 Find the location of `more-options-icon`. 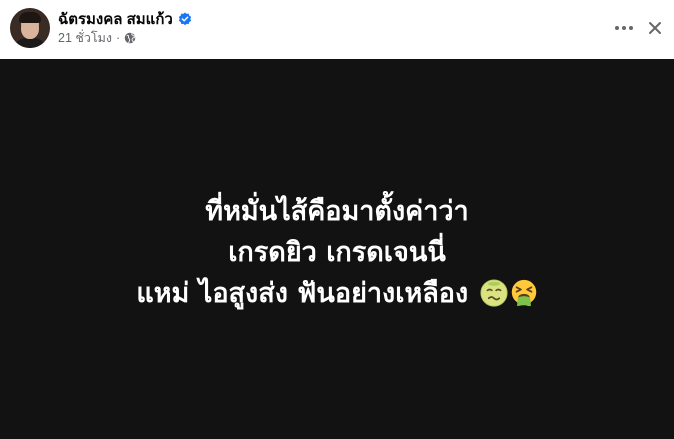

more-options-icon is located at coordinates (617, 28).